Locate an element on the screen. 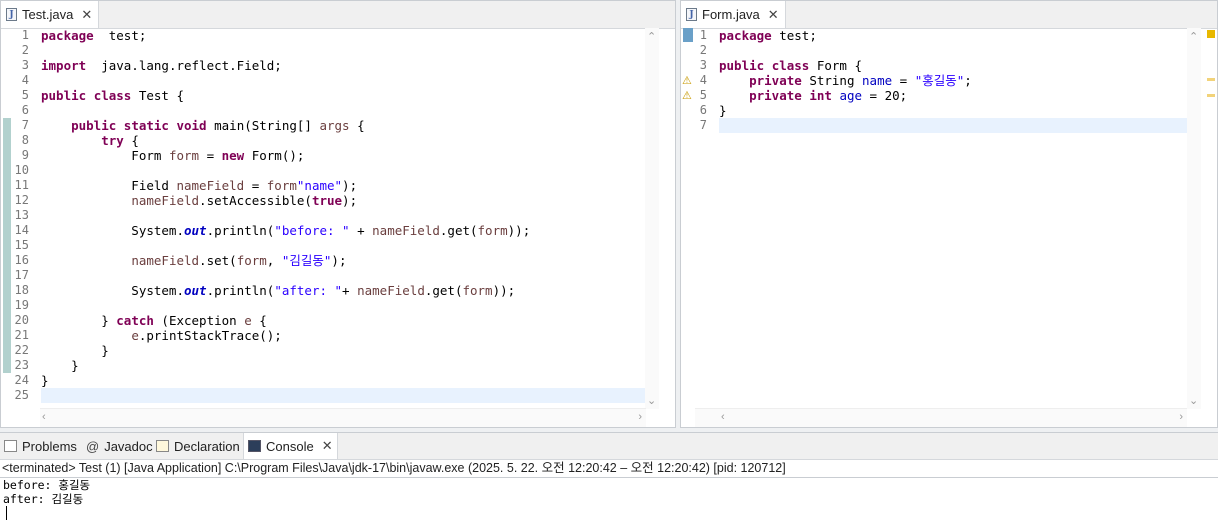 The image size is (1218, 529). code-line: } catch (Exception e { is located at coordinates (154, 320).